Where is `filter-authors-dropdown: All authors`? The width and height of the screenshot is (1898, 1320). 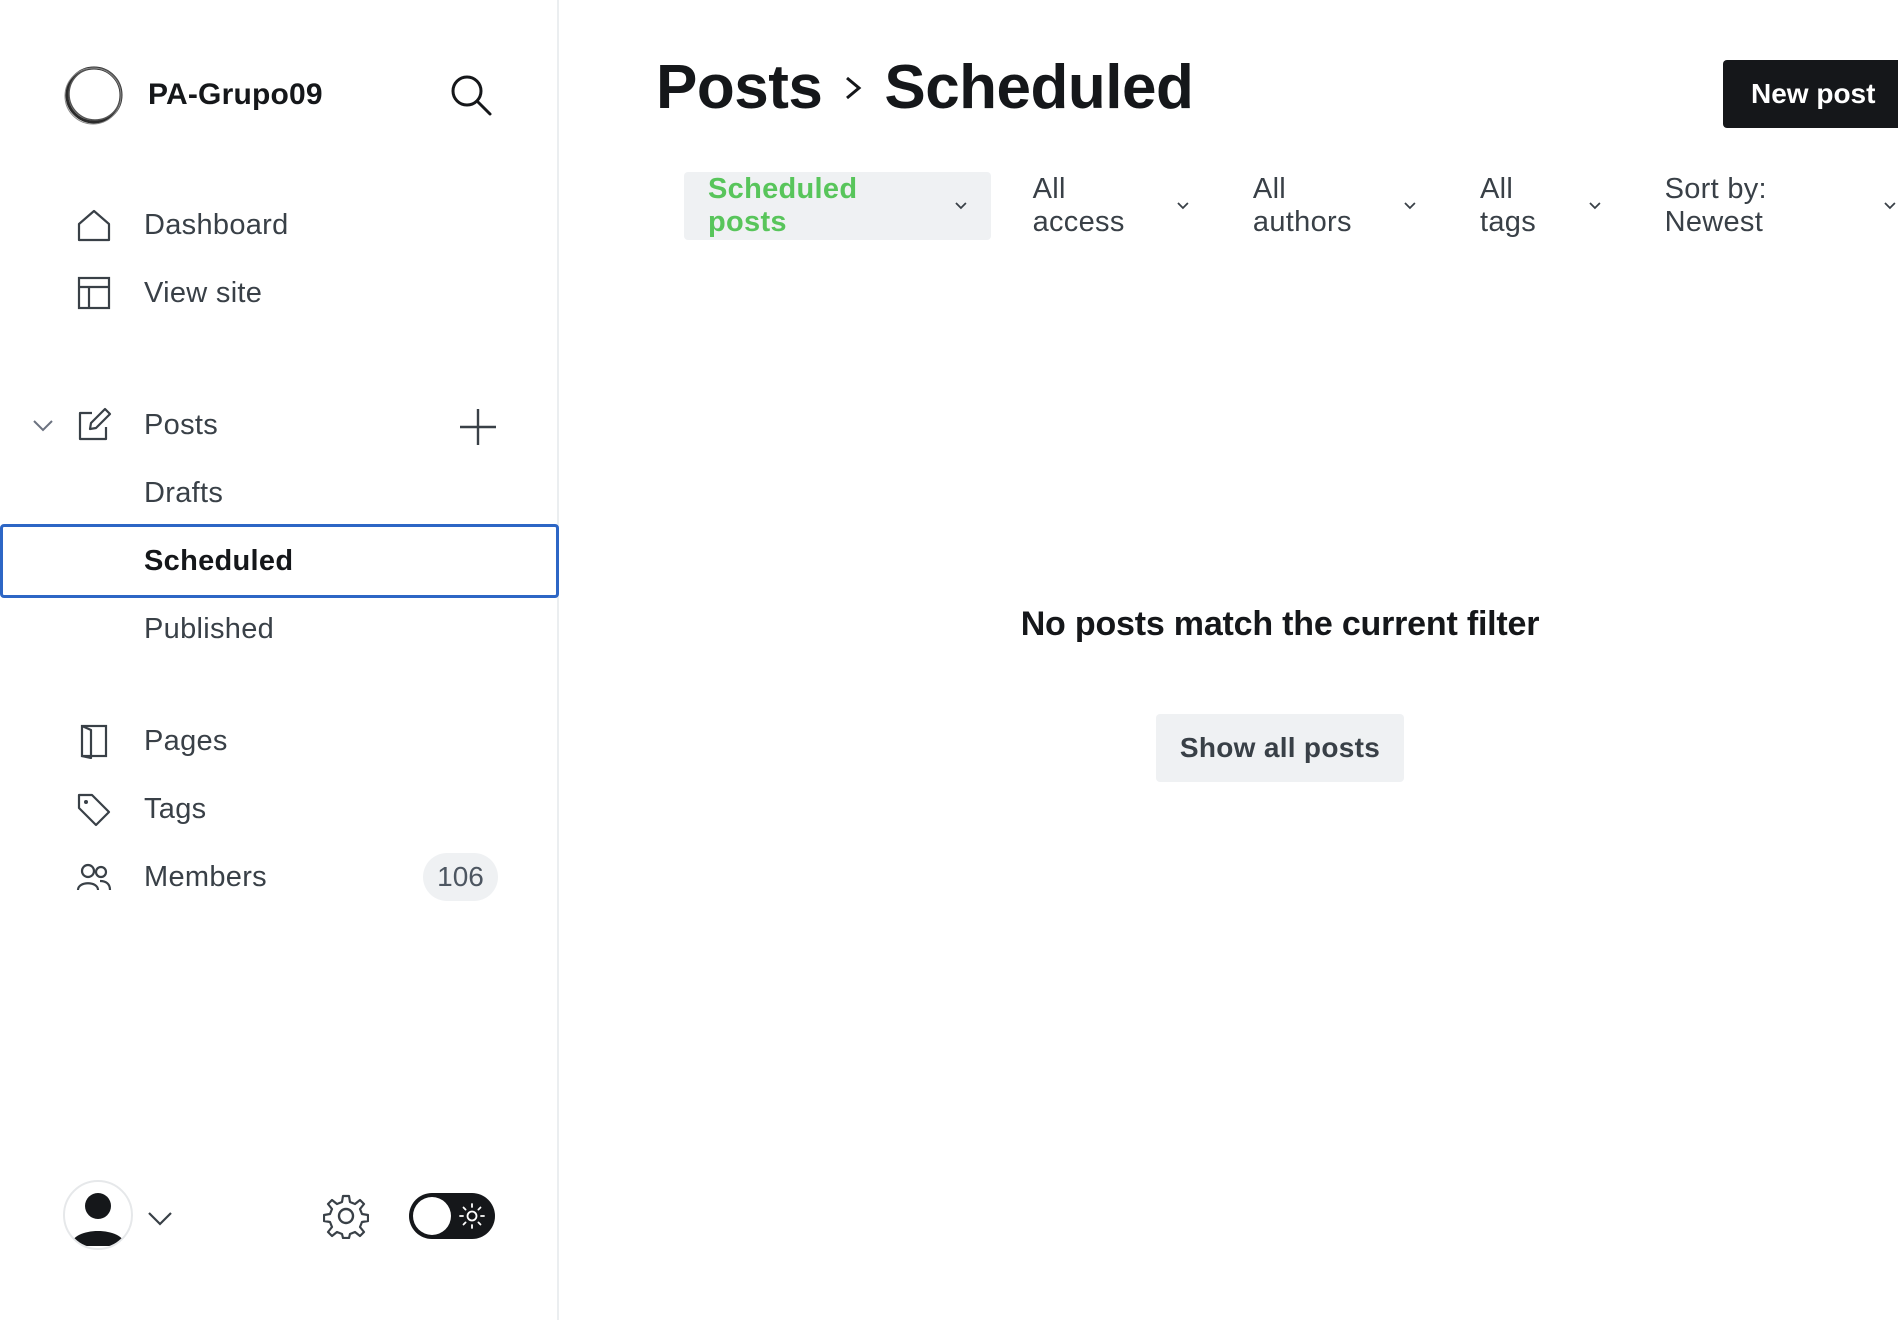 filter-authors-dropdown: All authors is located at coordinates (1335, 206).